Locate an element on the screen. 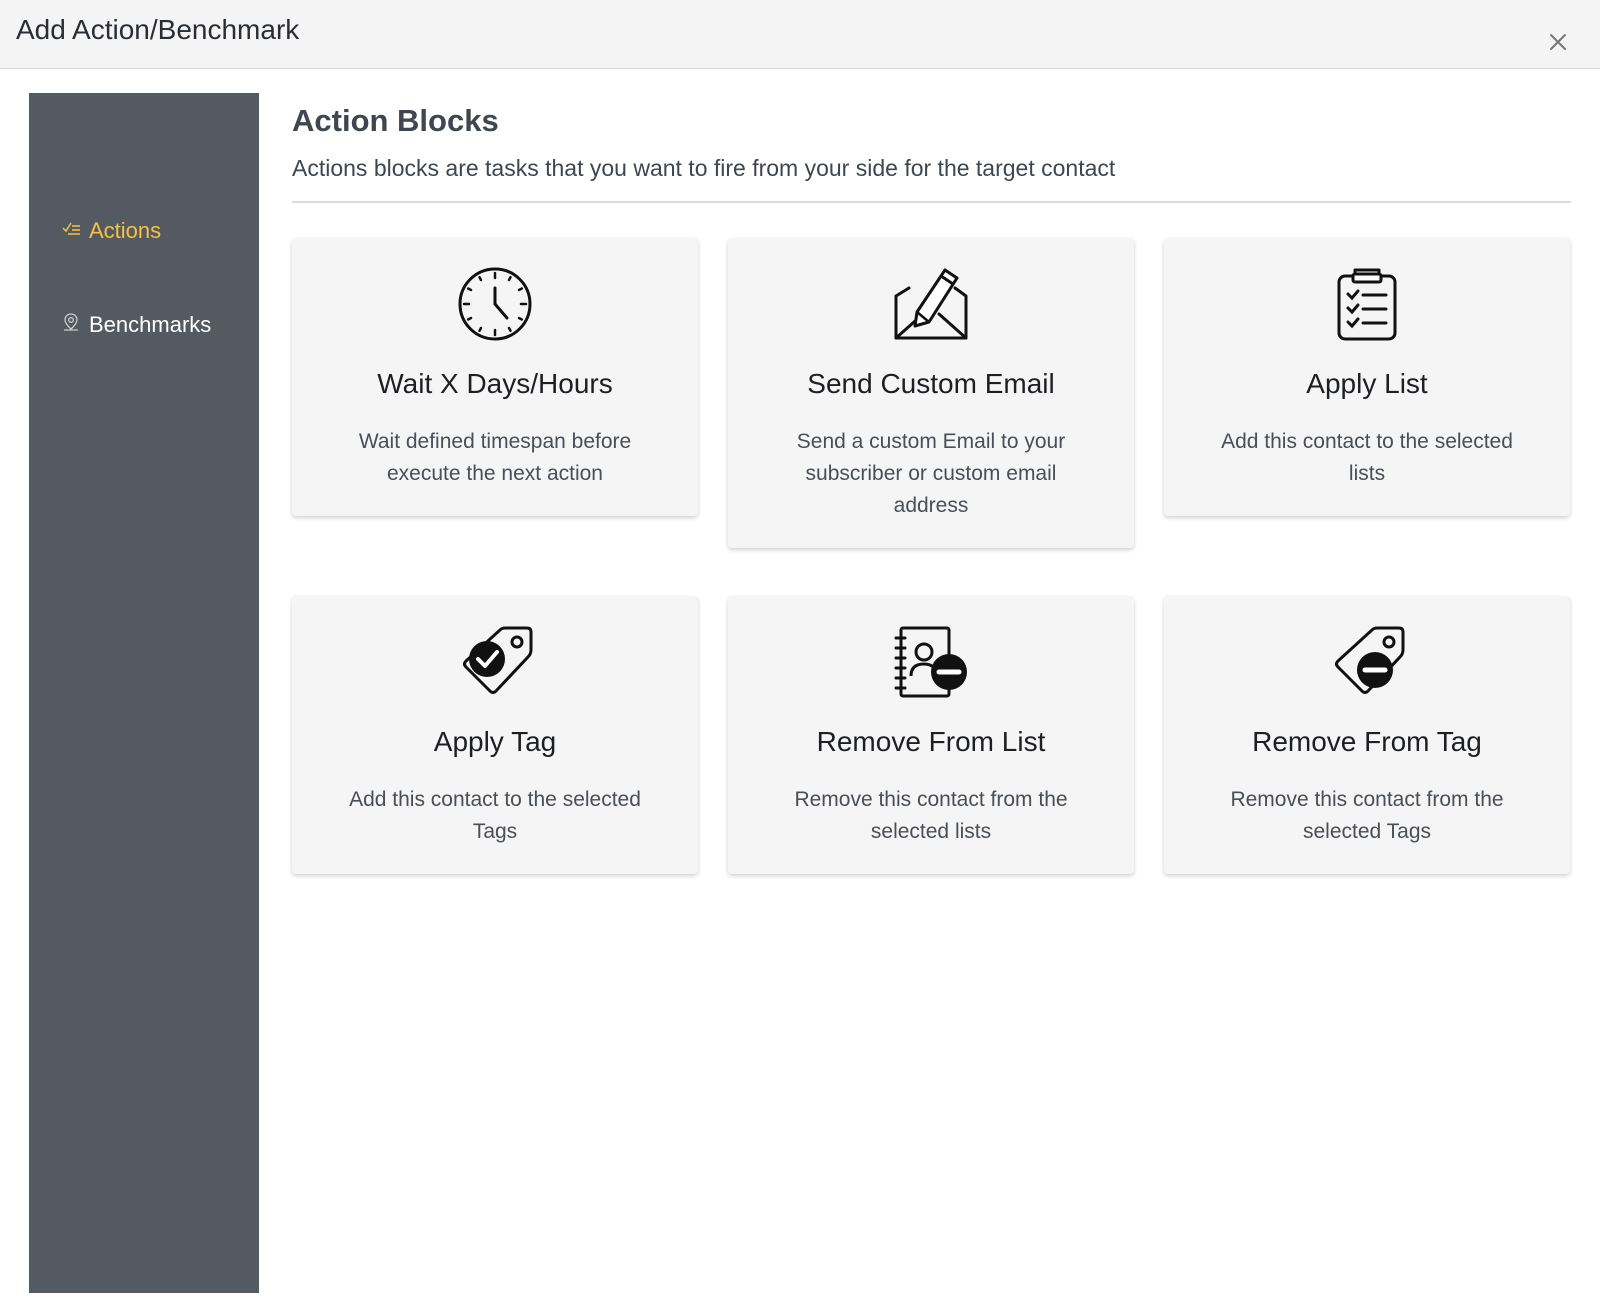  map-pin-icon is located at coordinates (71, 325).